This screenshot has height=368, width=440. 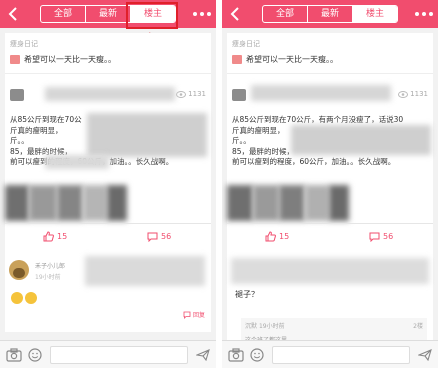 What do you see at coordinates (198, 315) in the screenshot?
I see `reply-label: 回复` at bounding box center [198, 315].